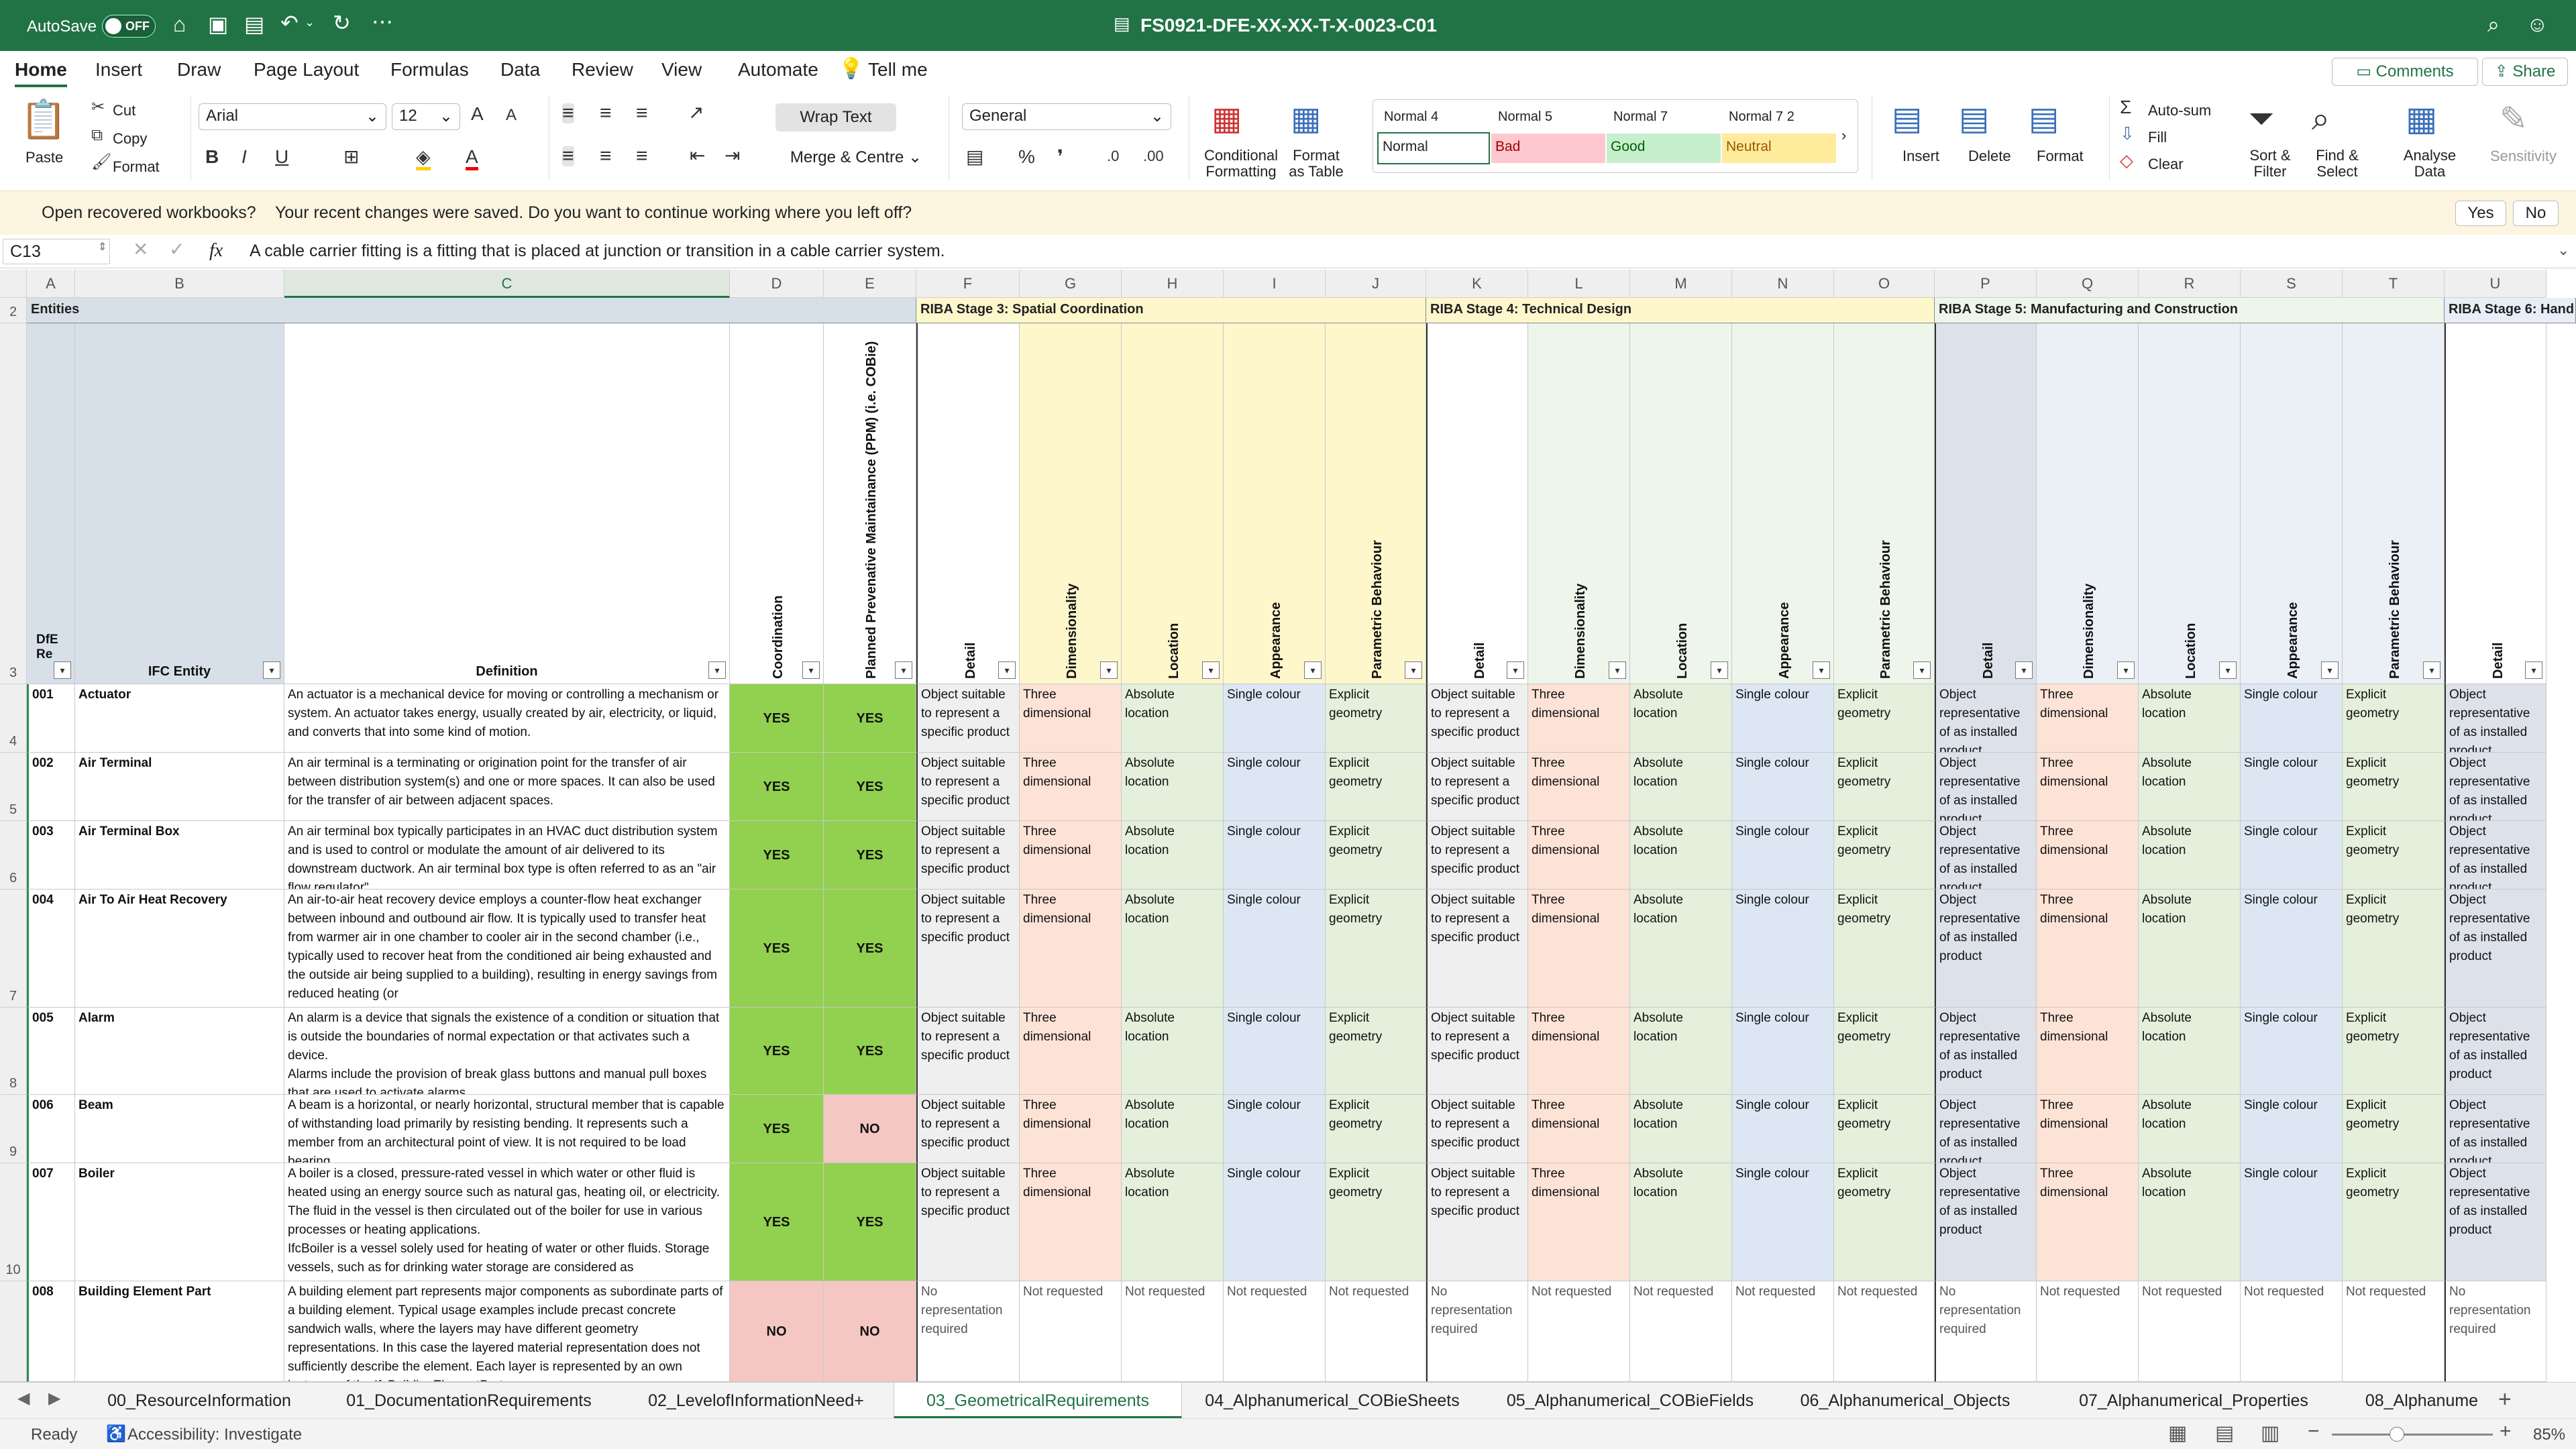 This screenshot has width=2576, height=1449. What do you see at coordinates (179, 1222) in the screenshot?
I see `ifc-entity-cell: Boiler` at bounding box center [179, 1222].